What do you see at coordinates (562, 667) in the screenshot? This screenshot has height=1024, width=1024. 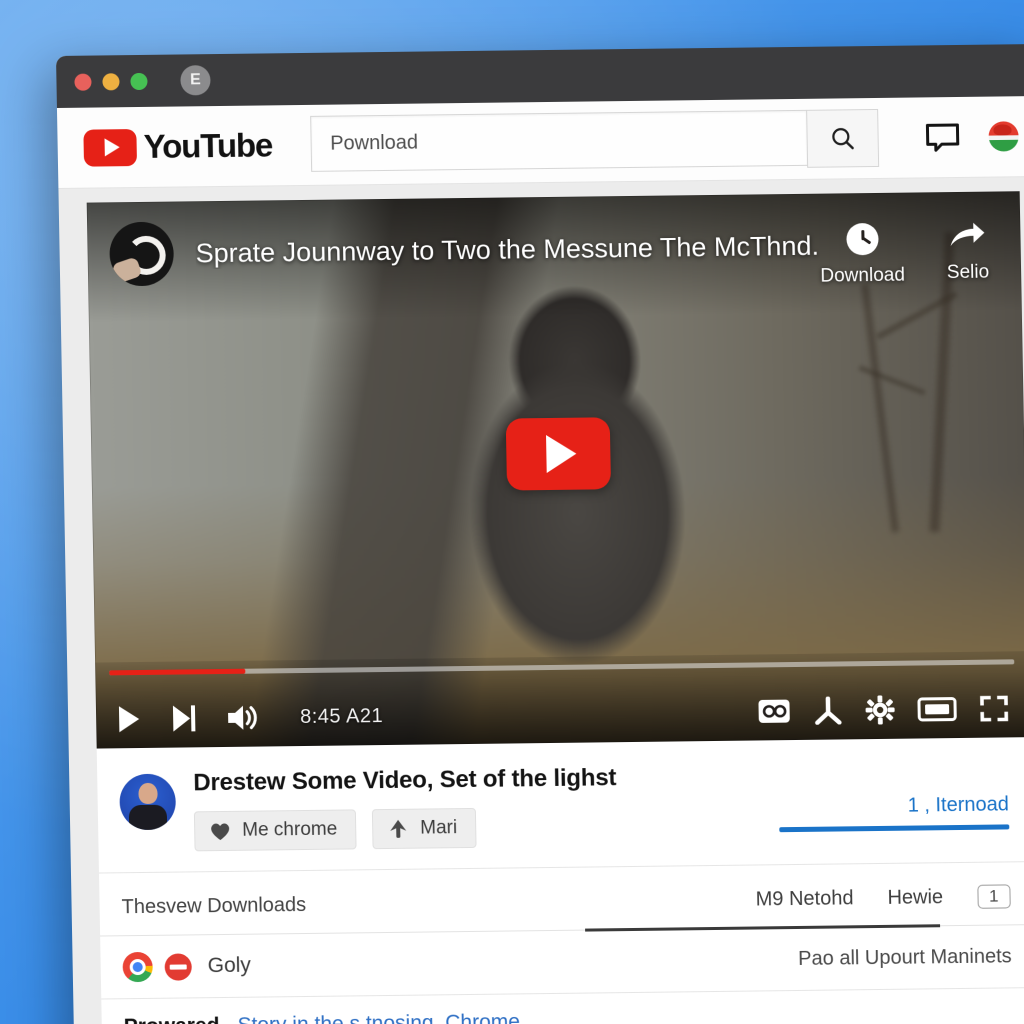 I see `progress-scrubber` at bounding box center [562, 667].